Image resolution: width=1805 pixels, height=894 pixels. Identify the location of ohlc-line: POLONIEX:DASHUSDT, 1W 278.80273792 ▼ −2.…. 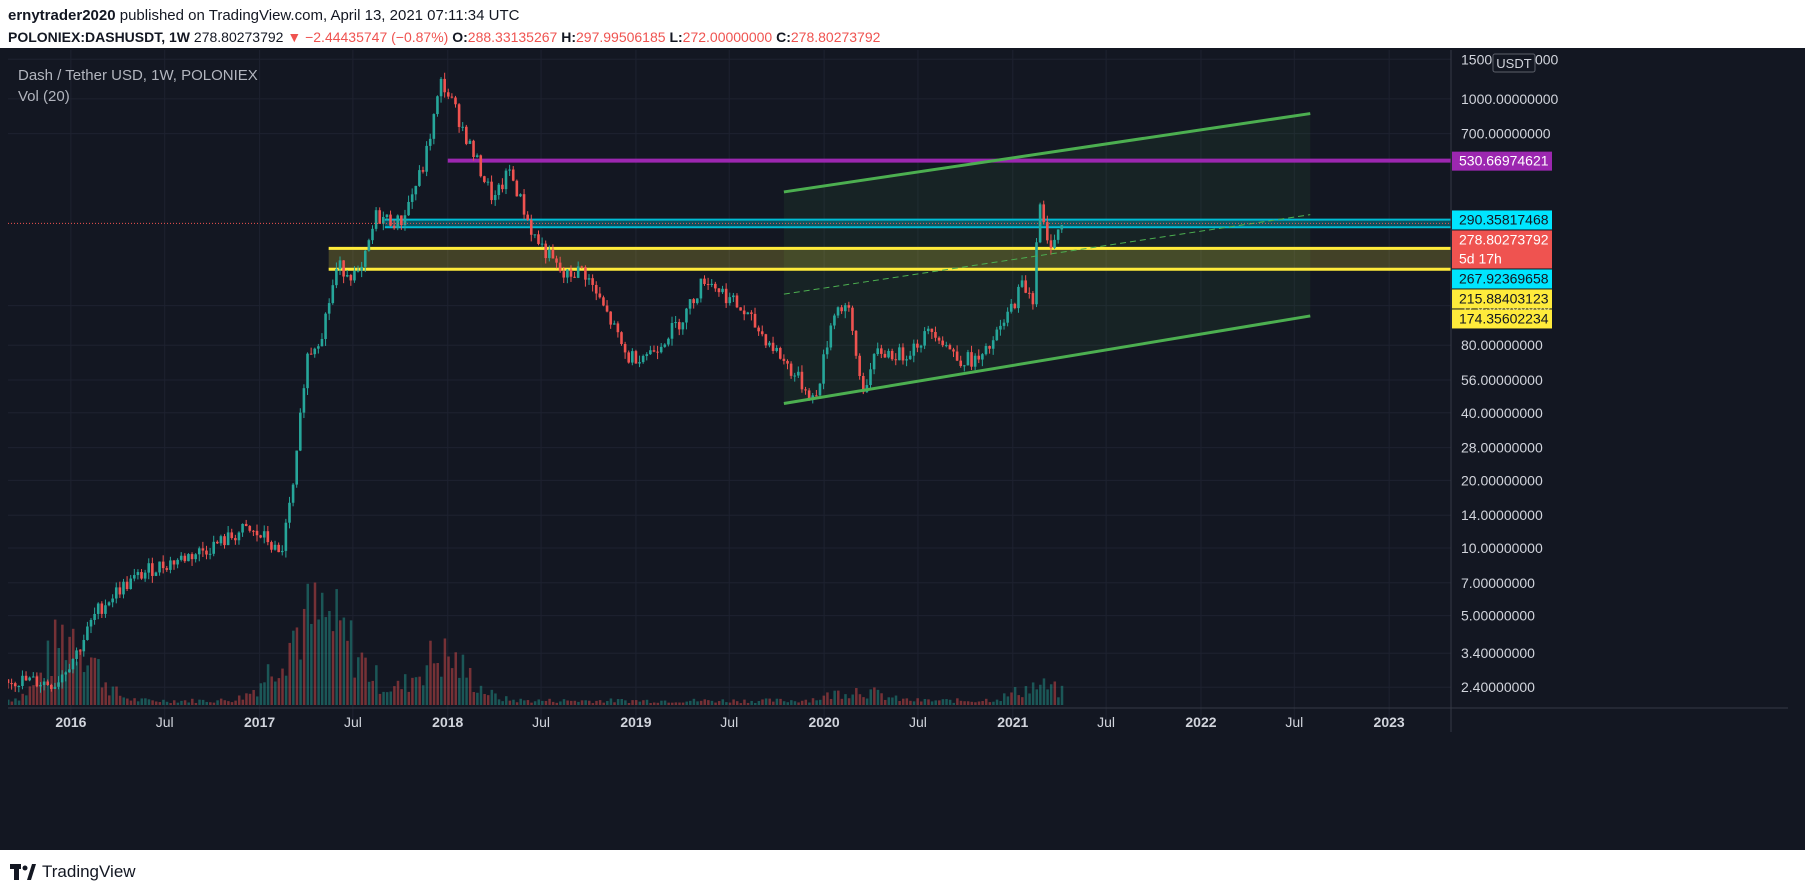
(444, 37).